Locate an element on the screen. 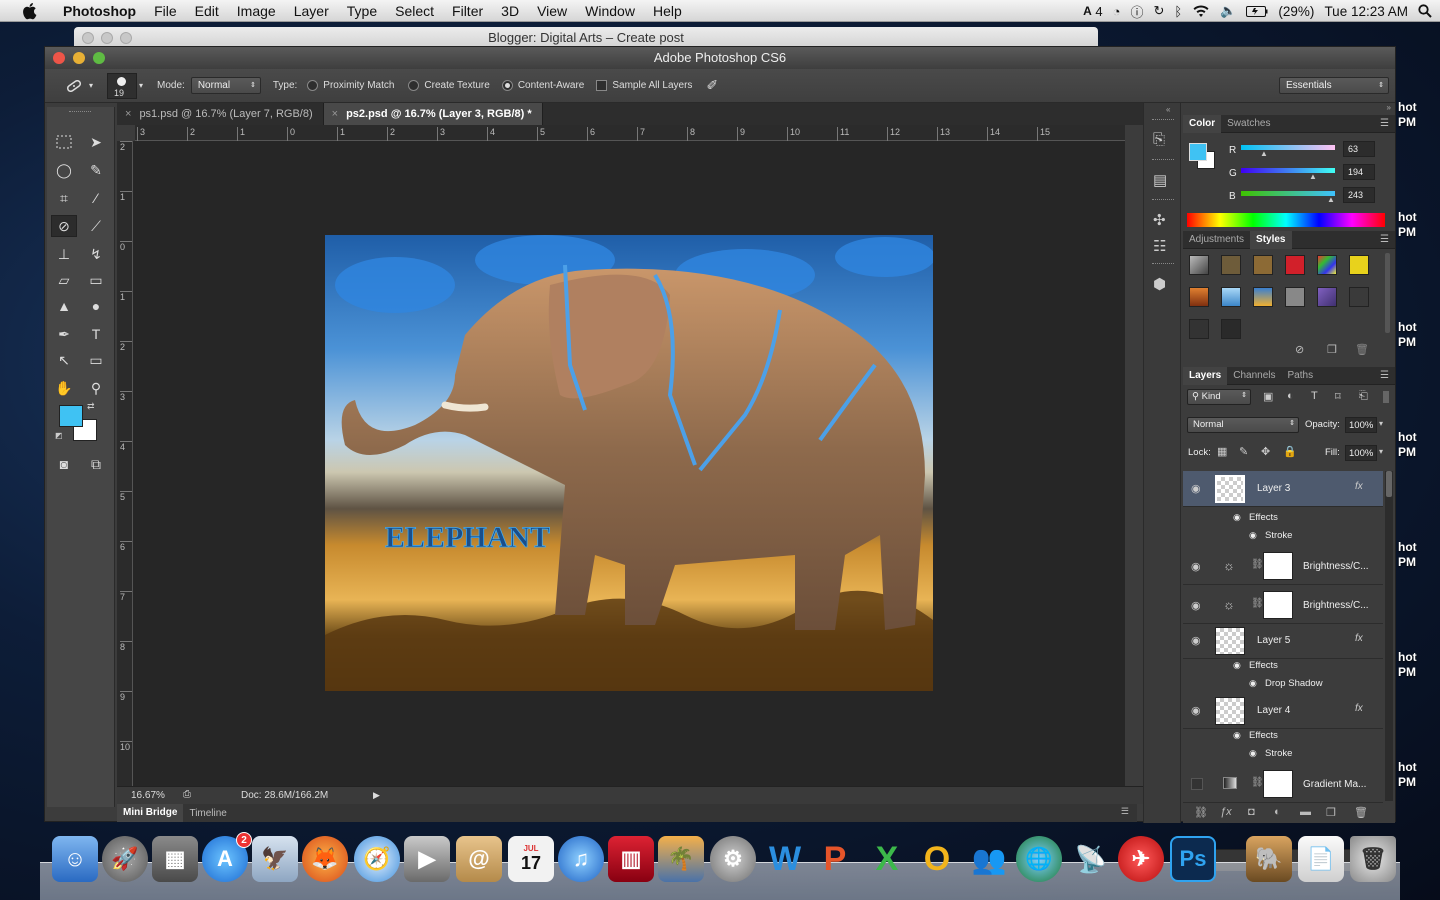  menu-layer: Layer is located at coordinates (311, 11).